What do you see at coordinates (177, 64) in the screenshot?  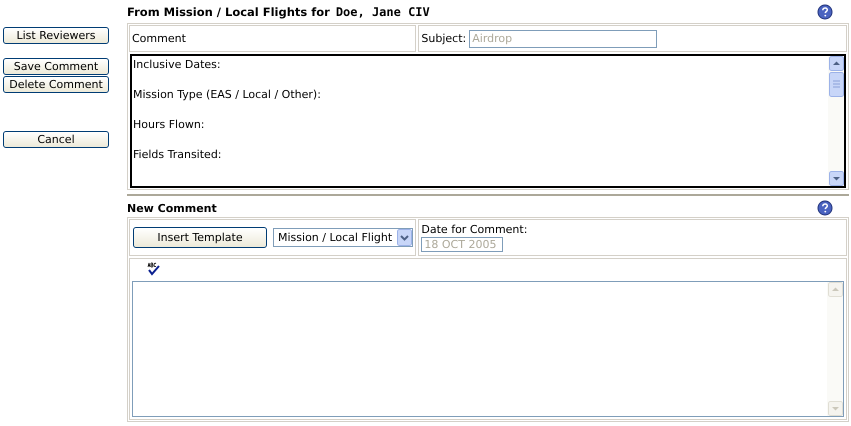 I see `comment-line: Inclusive Dates:` at bounding box center [177, 64].